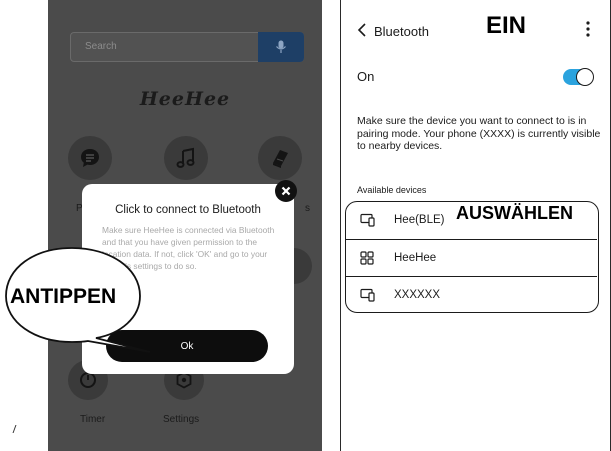 The width and height of the screenshot is (611, 451). Describe the element at coordinates (471, 258) in the screenshot. I see `device-row-heehee: HeeHee` at that location.